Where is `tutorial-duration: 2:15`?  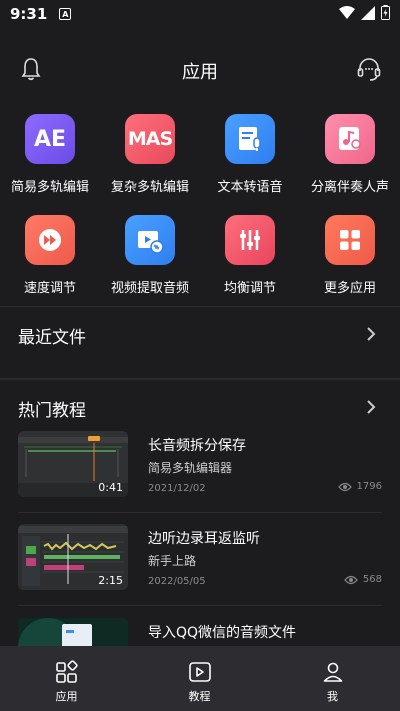 tutorial-duration: 2:15 is located at coordinates (110, 580).